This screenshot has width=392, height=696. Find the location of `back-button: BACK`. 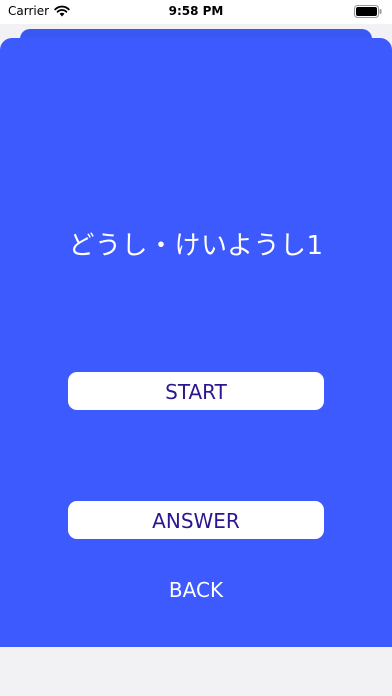

back-button: BACK is located at coordinates (196, 590).